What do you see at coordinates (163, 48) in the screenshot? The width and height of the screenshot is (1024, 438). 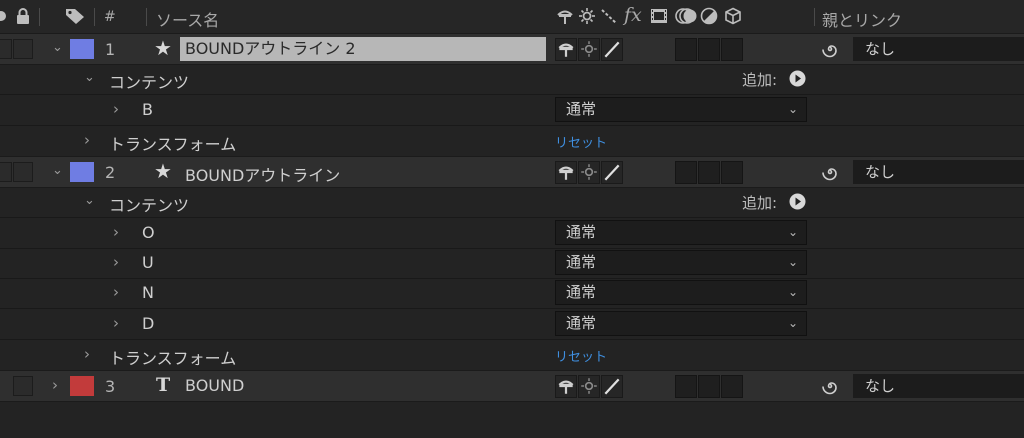 I see `star-icon: ★` at bounding box center [163, 48].